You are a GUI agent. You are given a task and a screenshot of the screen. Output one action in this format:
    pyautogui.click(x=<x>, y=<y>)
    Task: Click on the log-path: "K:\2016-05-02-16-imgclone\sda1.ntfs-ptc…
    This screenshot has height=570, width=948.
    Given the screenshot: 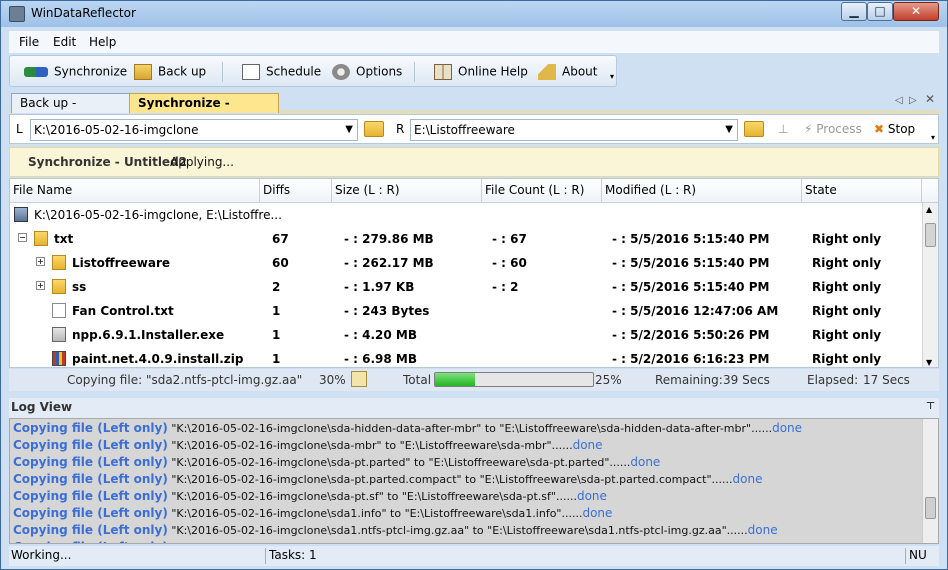 What is the action you would take?
    pyautogui.click(x=457, y=530)
    